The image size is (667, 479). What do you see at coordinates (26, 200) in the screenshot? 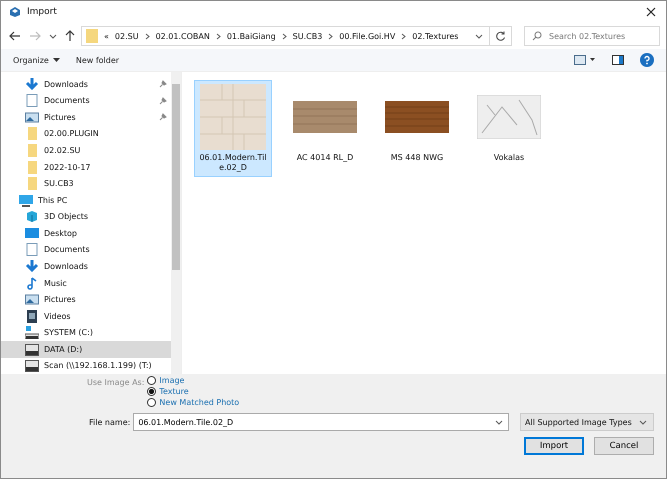
I see `monitor-icon` at bounding box center [26, 200].